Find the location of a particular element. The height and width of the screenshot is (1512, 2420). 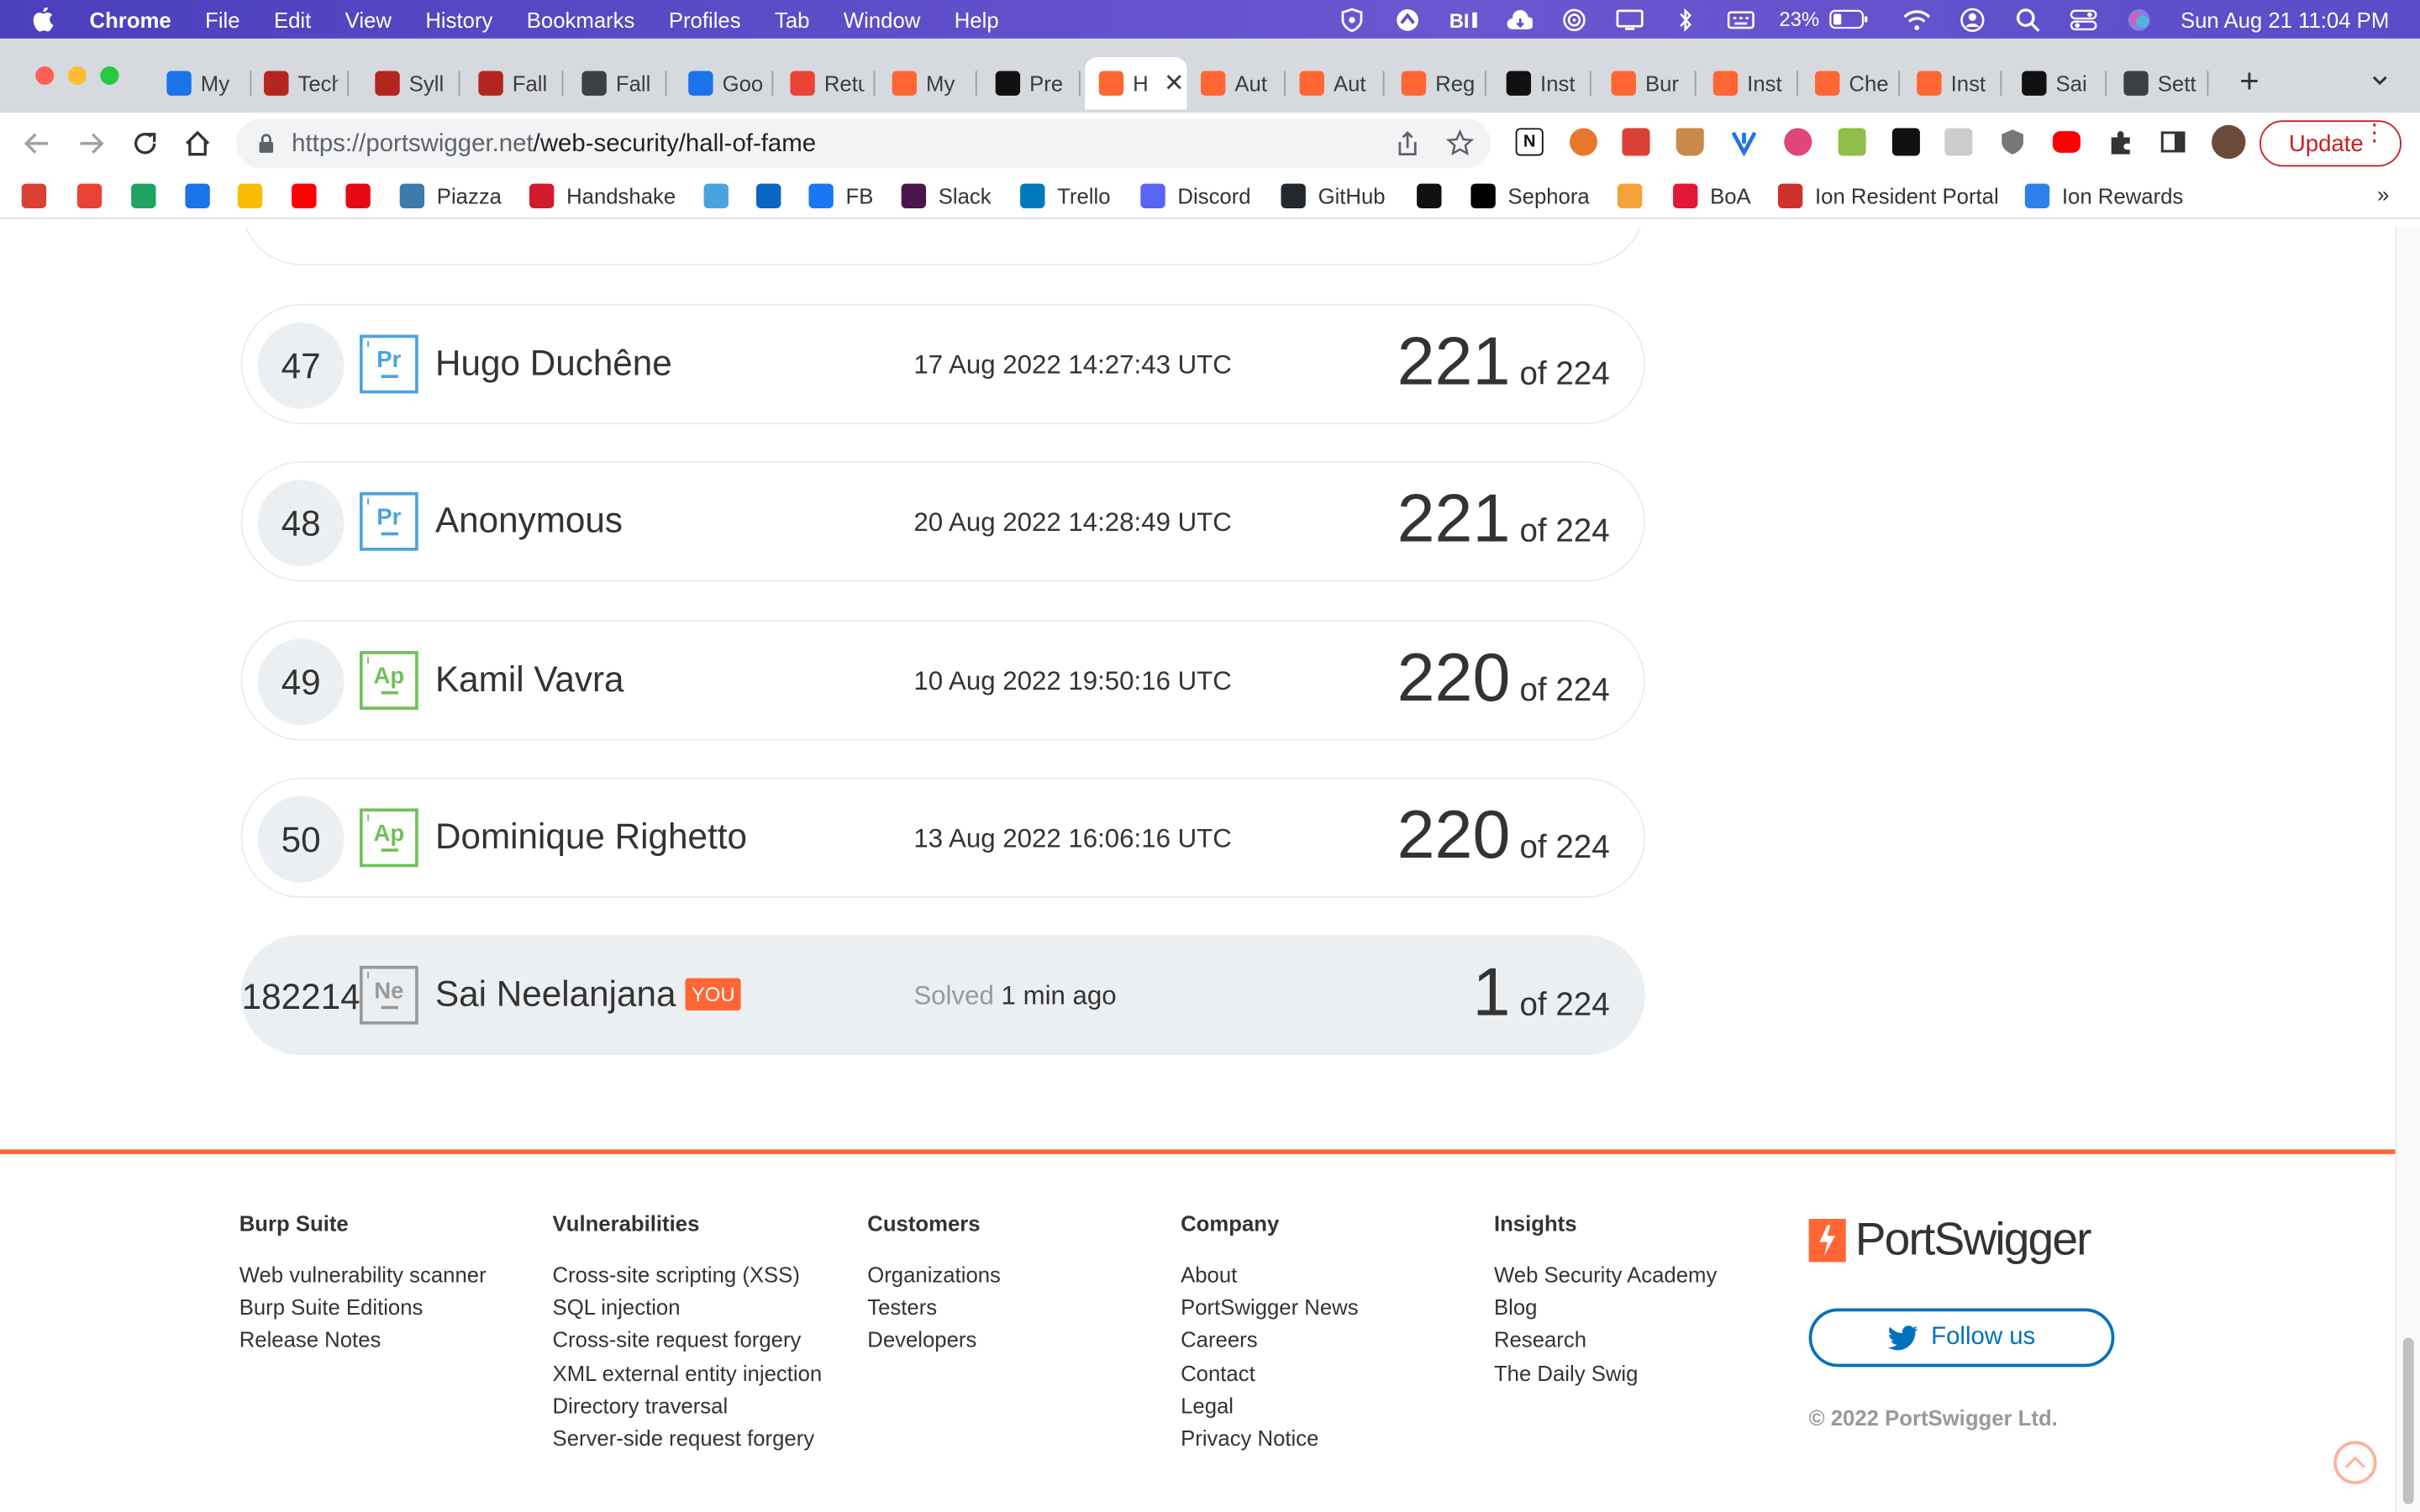

user-name: Dominique Righetto is located at coordinates (591, 837).